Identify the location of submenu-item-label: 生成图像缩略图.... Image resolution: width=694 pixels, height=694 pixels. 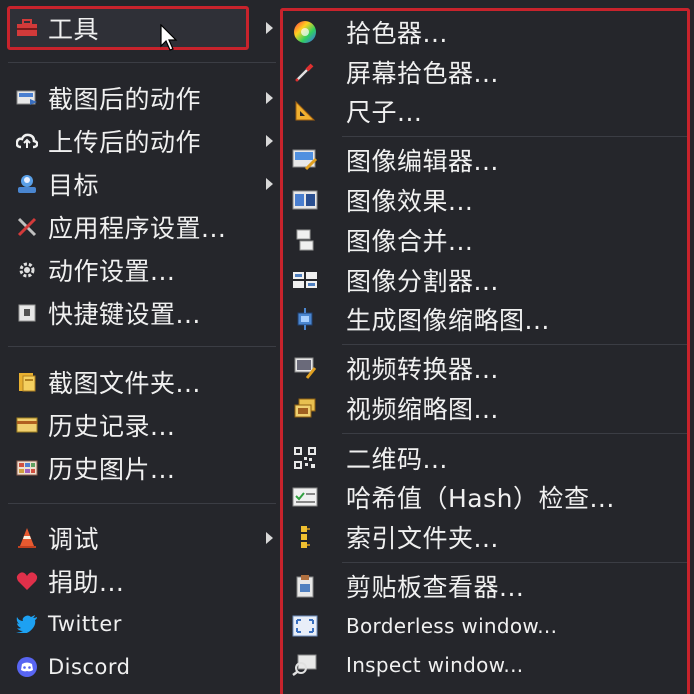
(448, 320).